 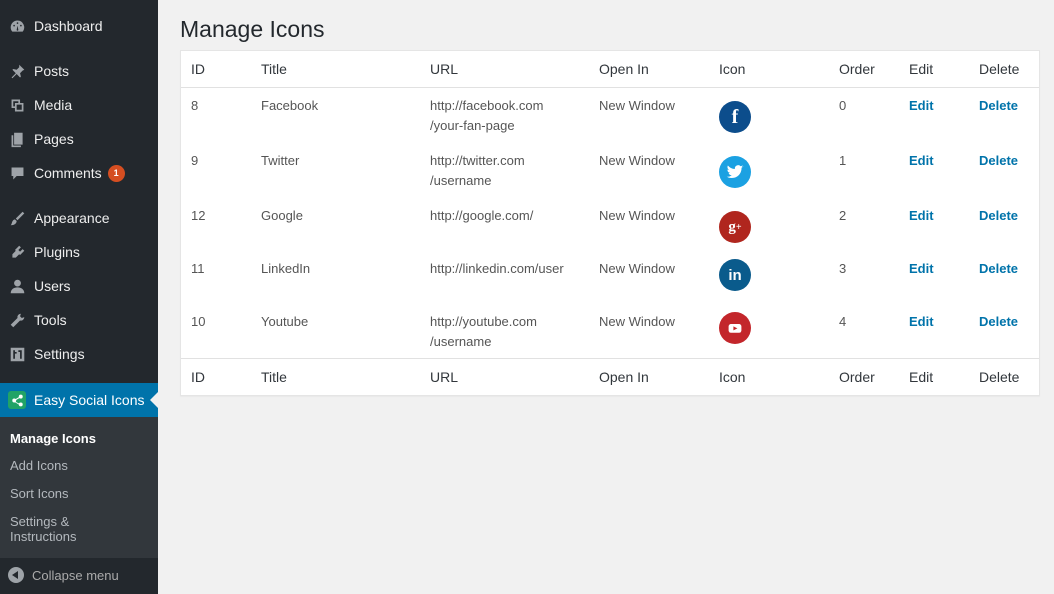 I want to click on cell-id: 11, so click(x=198, y=268).